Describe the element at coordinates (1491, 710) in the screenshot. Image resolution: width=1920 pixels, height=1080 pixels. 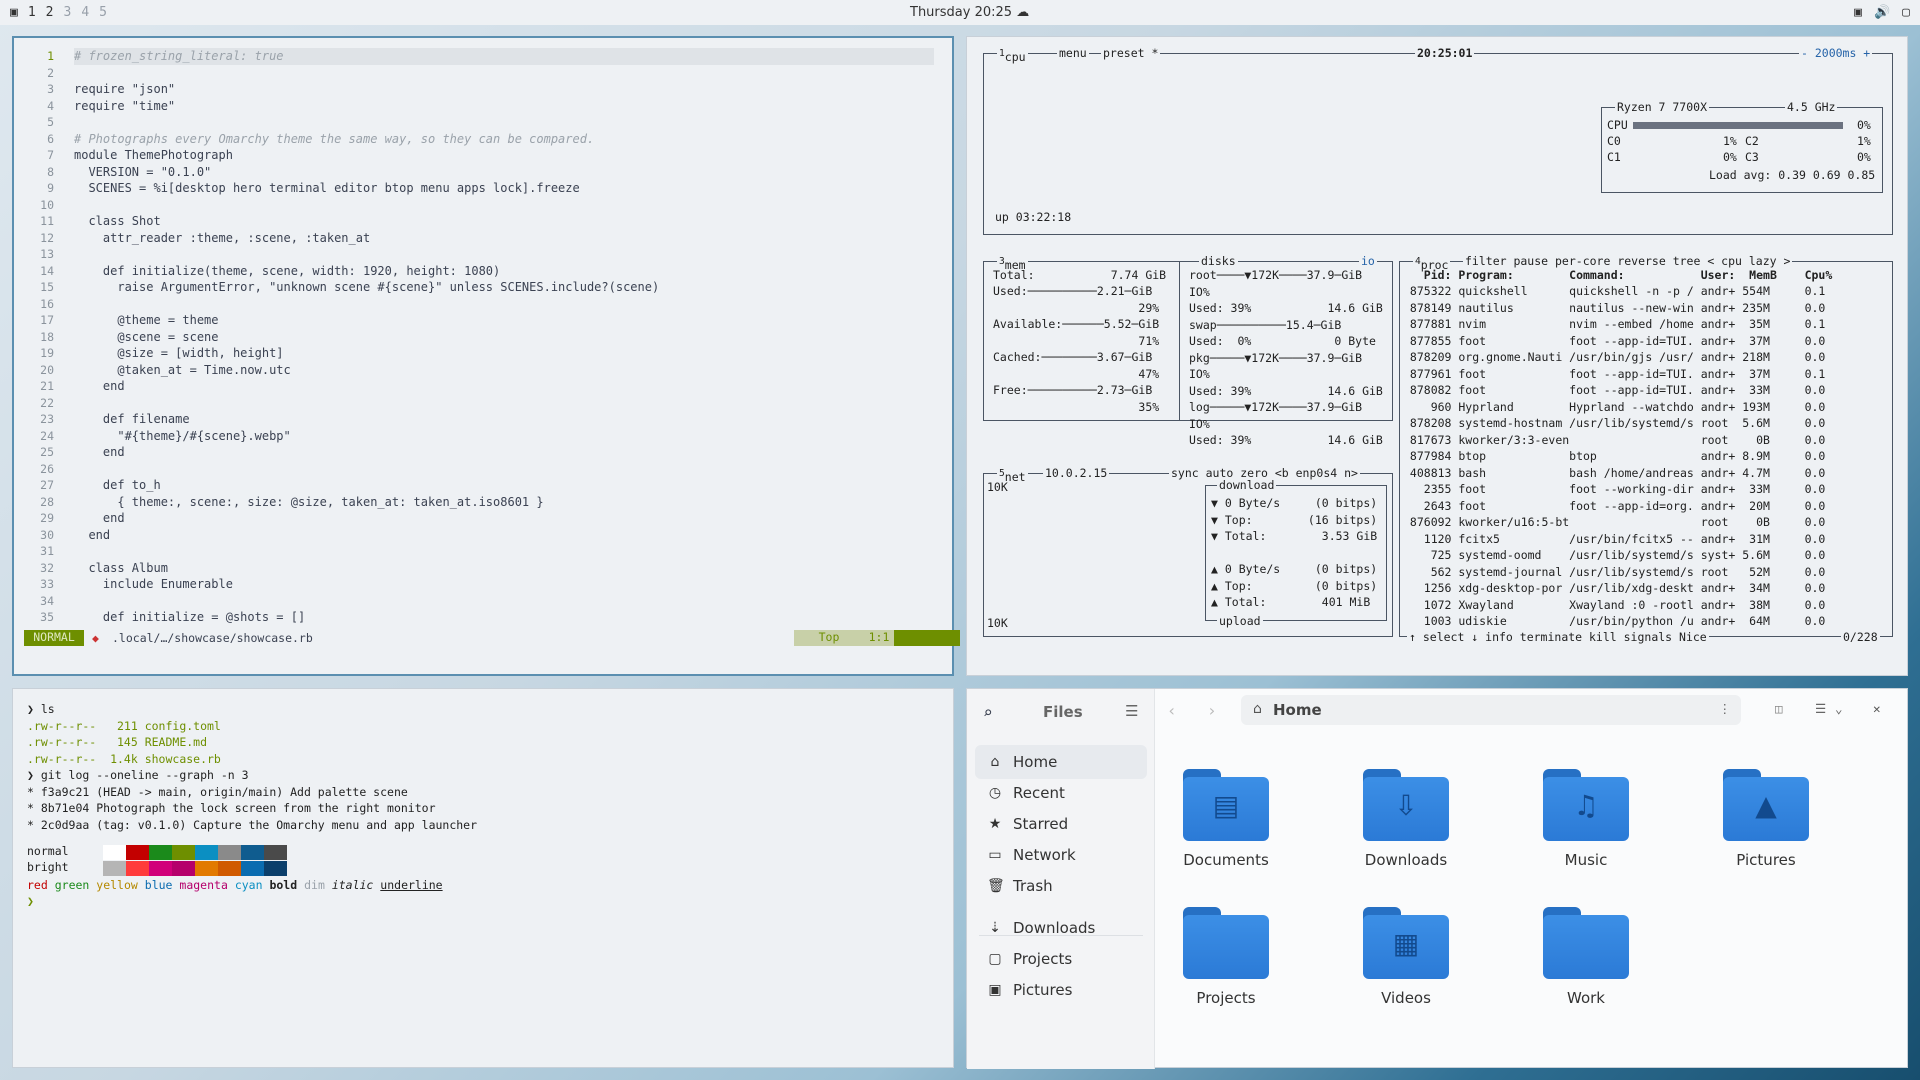
I see `location-bar: ⌂ Home ⋮` at that location.